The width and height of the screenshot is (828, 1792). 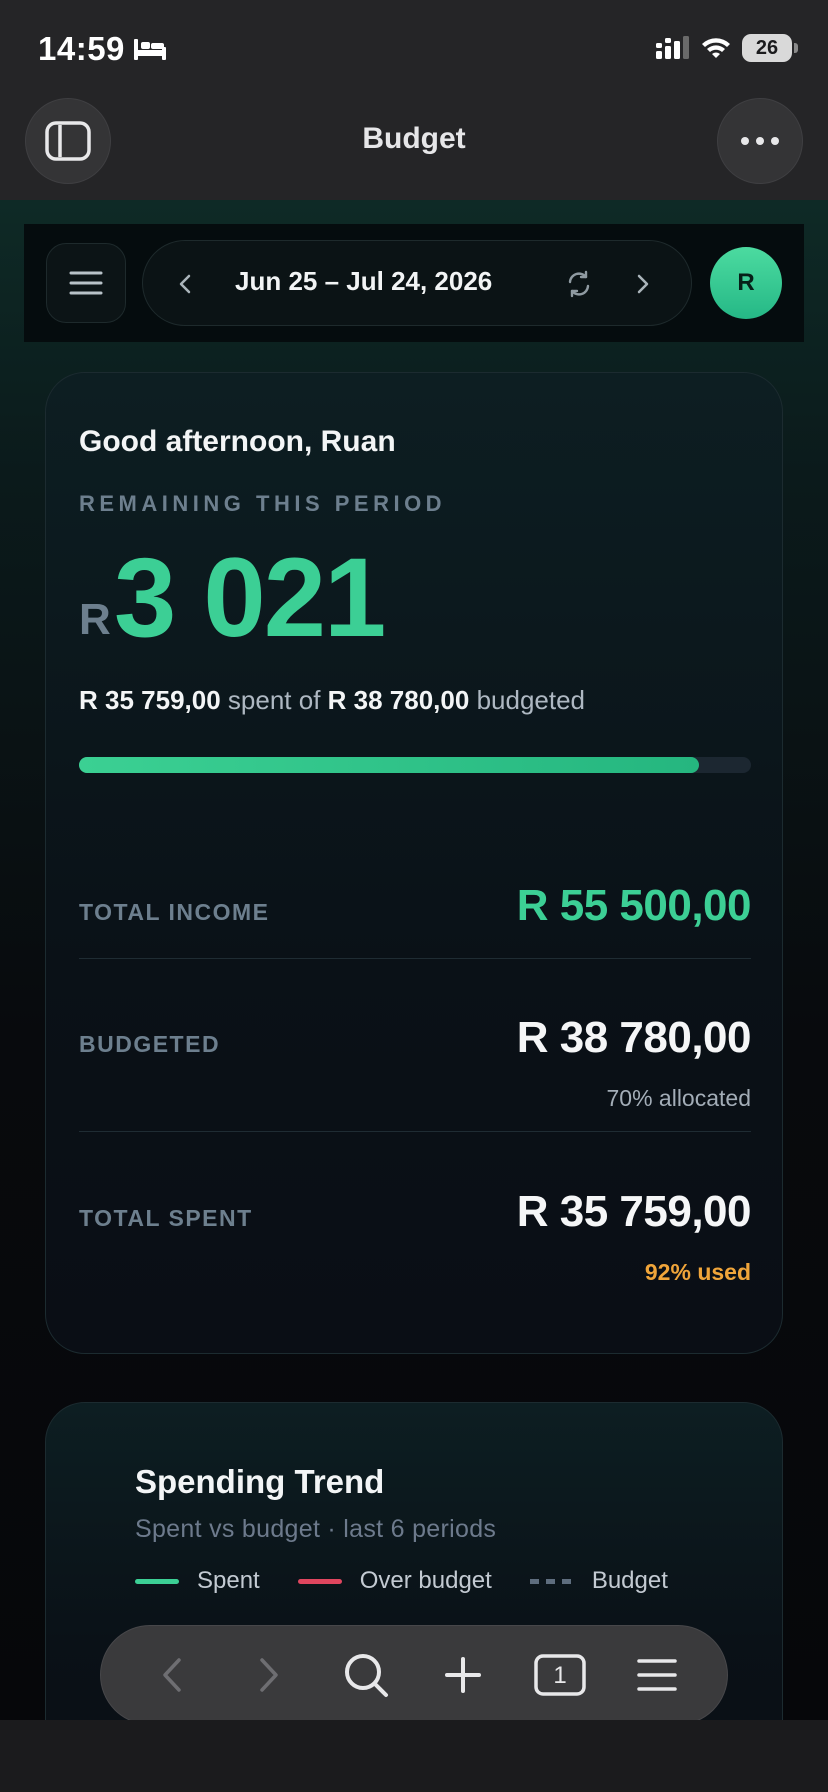 I want to click on tabs-button: 1, so click(x=560, y=1675).